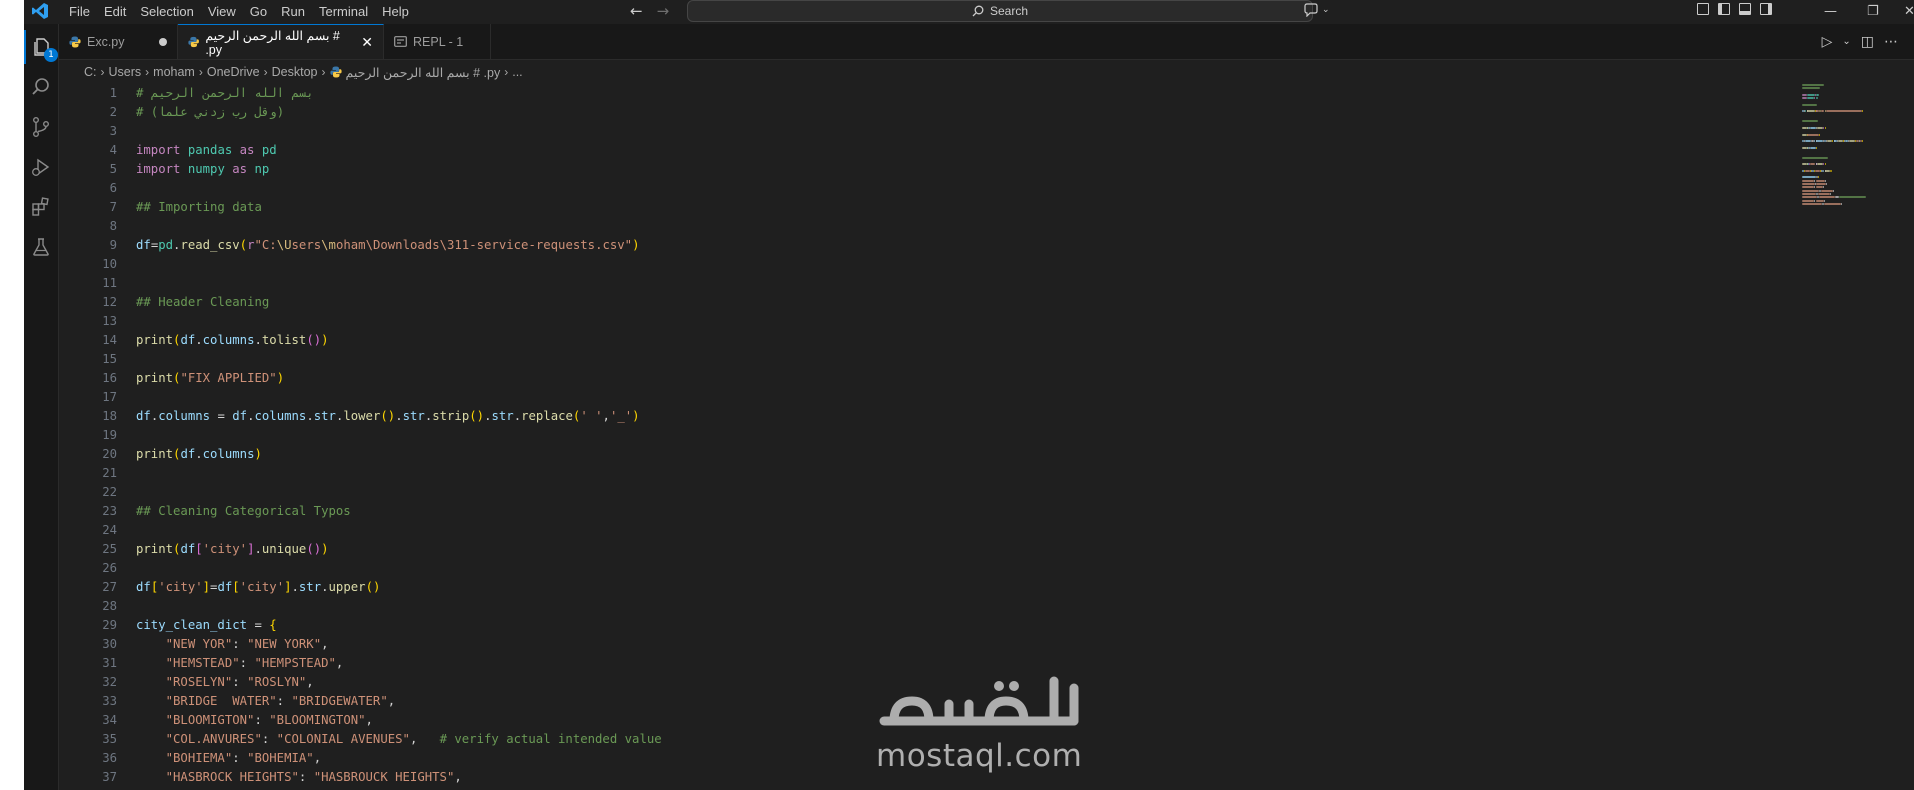 This screenshot has height=790, width=1914. Describe the element at coordinates (295, 72) in the screenshot. I see `breadcrumb-item: Desktop` at that location.